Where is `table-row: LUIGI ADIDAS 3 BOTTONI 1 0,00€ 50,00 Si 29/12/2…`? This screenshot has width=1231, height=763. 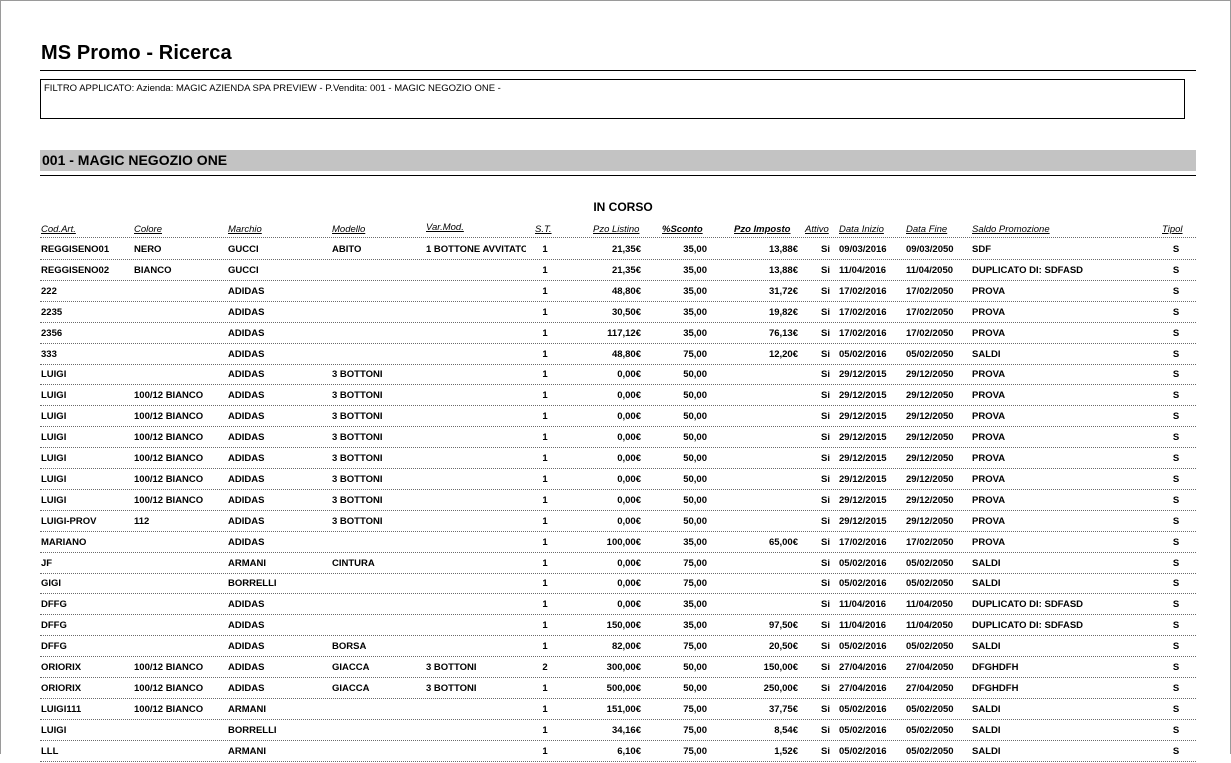
table-row: LUIGI ADIDAS 3 BOTTONI 1 0,00€ 50,00 Si 29/12/2… is located at coordinates (615, 375).